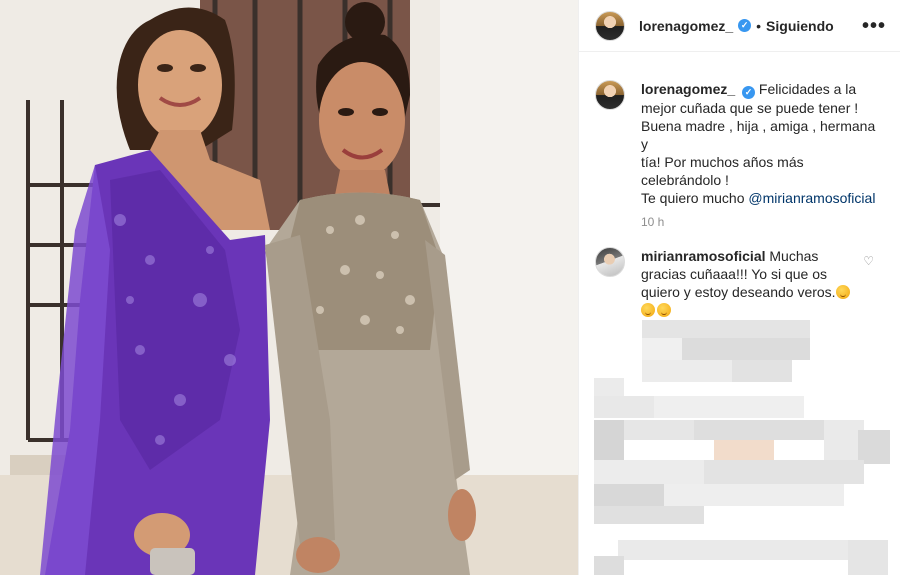 The width and height of the screenshot is (900, 575). What do you see at coordinates (610, 95) in the screenshot?
I see `caption-avatar` at bounding box center [610, 95].